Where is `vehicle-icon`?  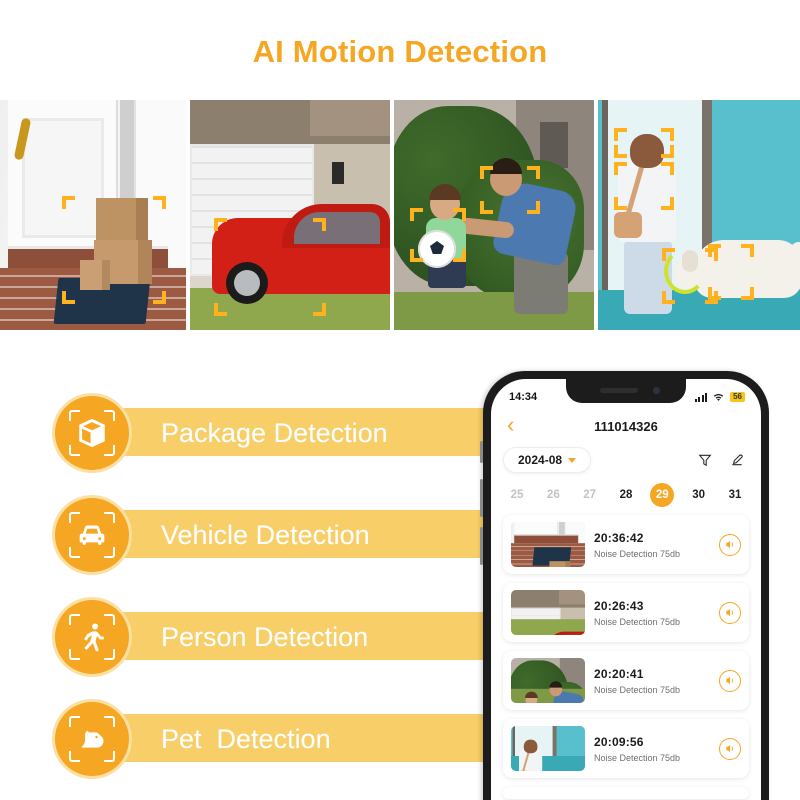 vehicle-icon is located at coordinates (92, 535).